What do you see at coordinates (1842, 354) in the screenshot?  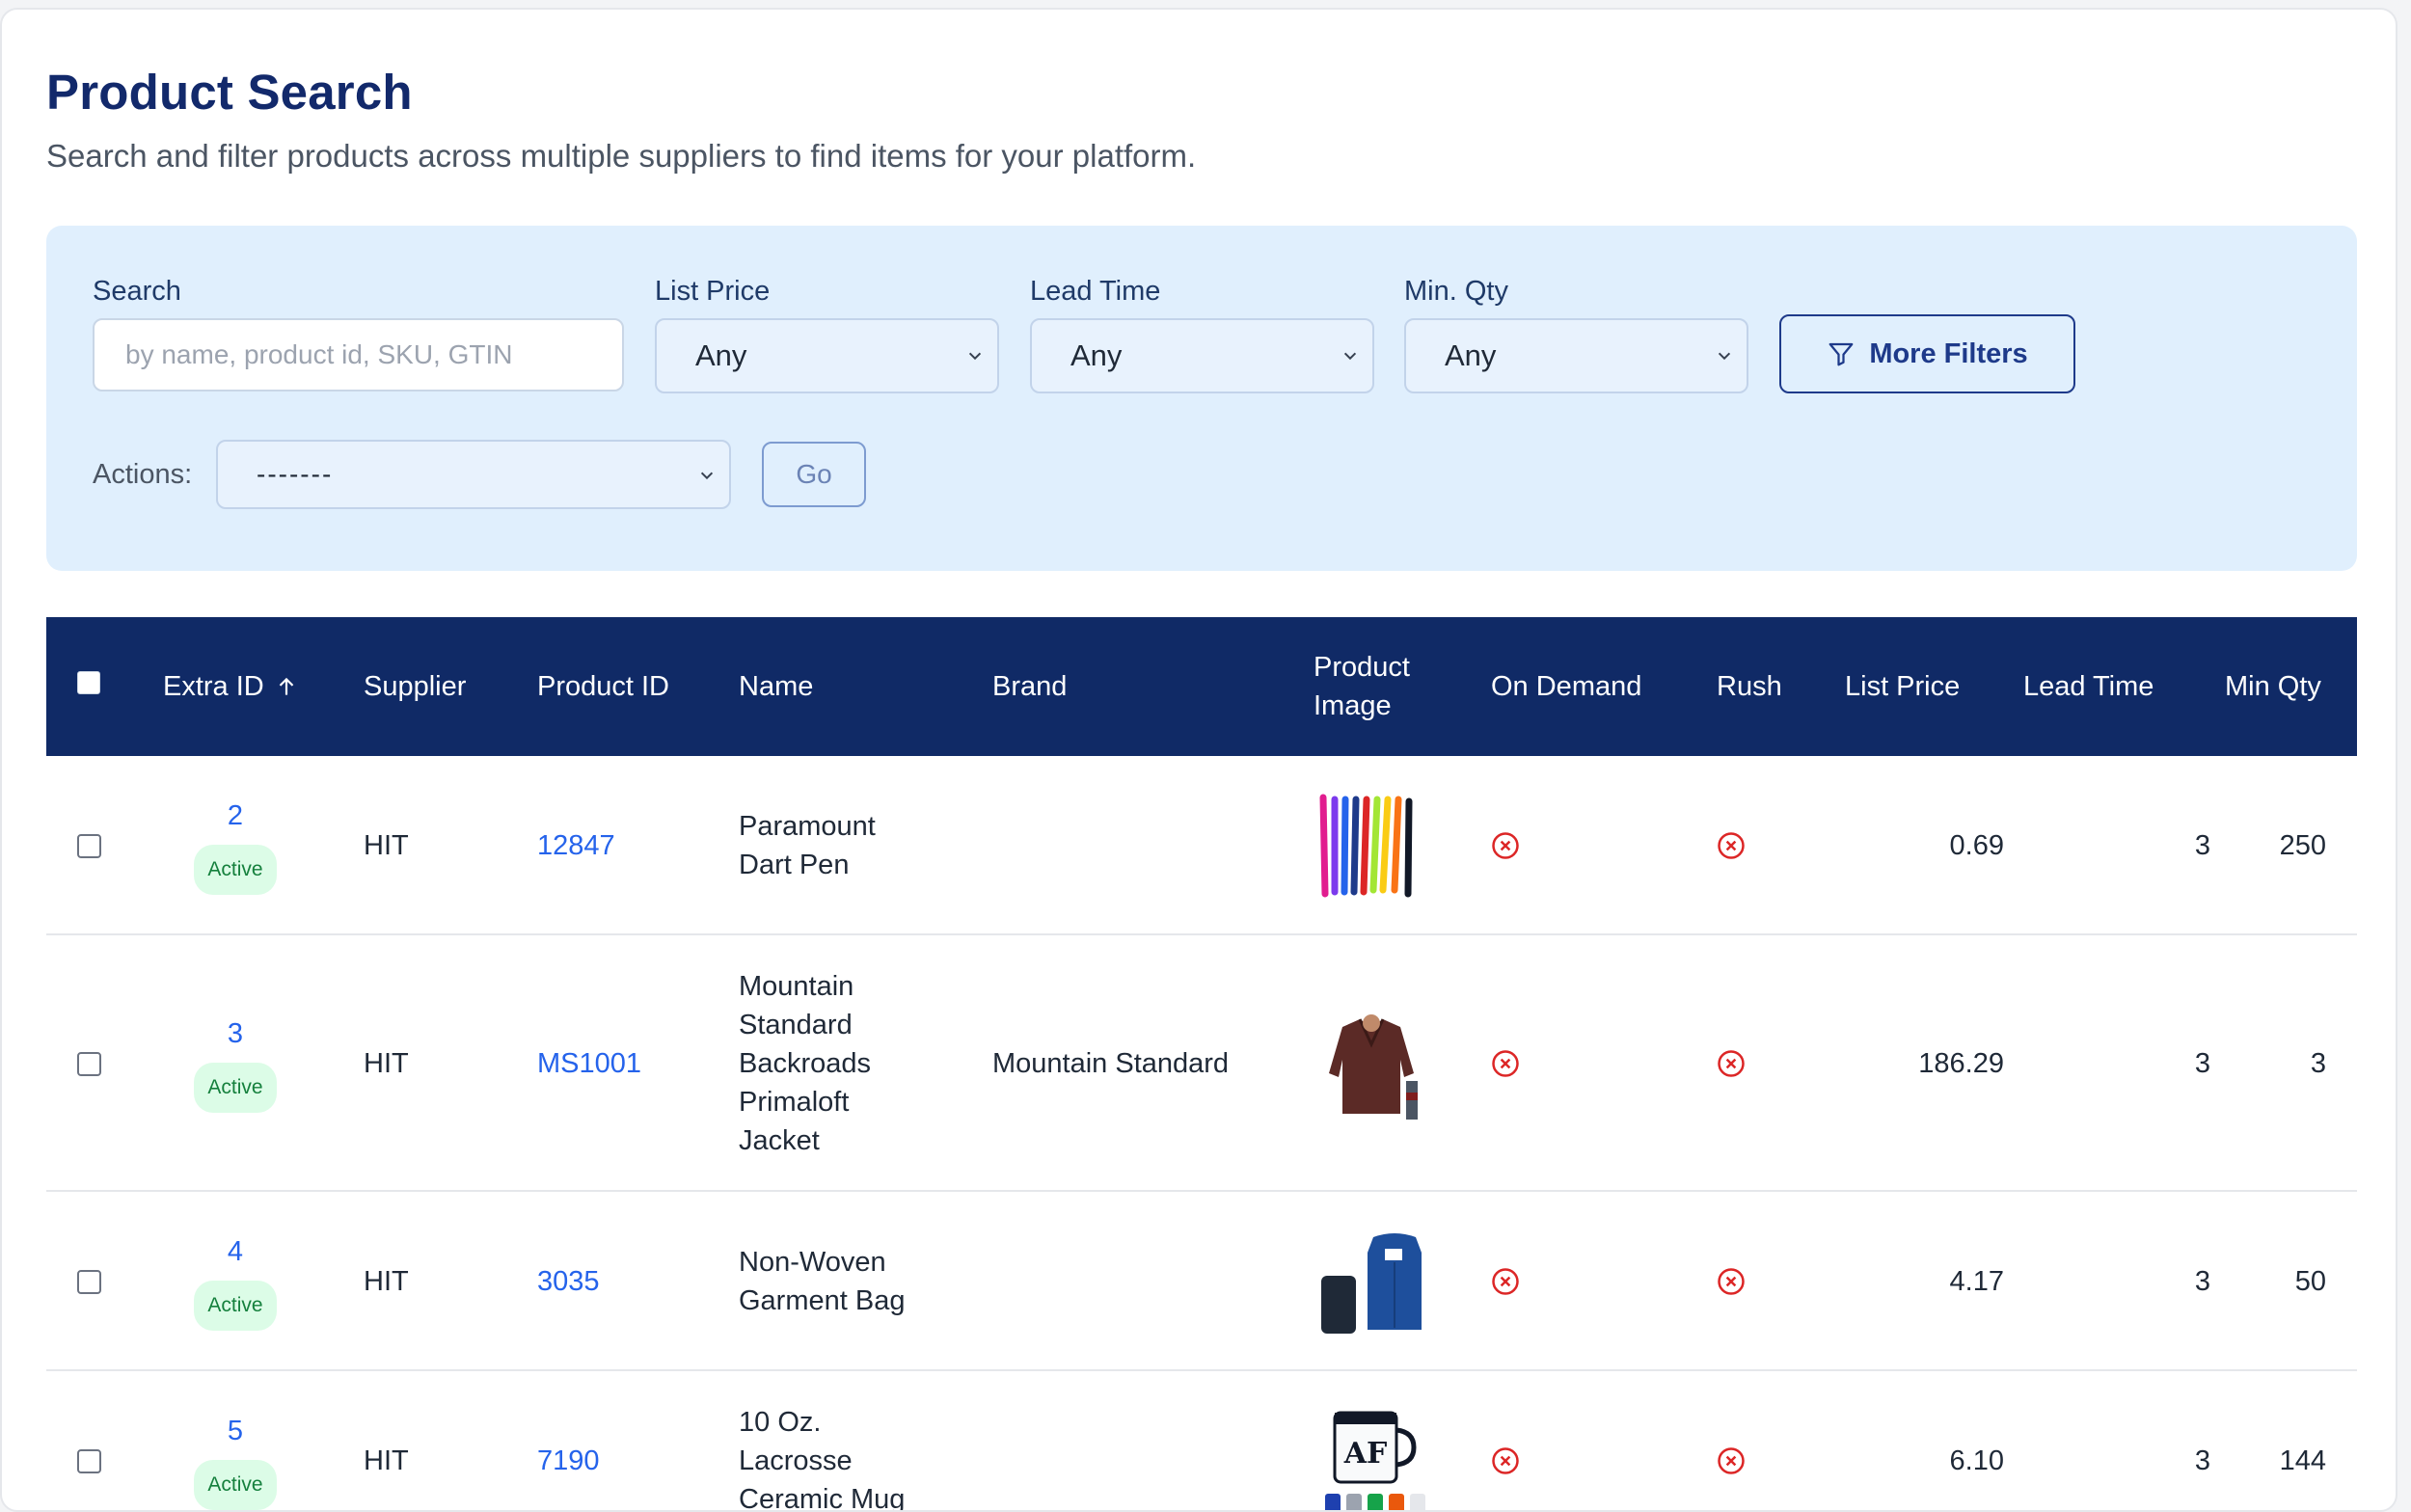 I see `filter-icon` at bounding box center [1842, 354].